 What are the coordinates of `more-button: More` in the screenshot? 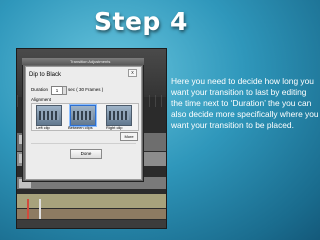 It's located at (129, 136).